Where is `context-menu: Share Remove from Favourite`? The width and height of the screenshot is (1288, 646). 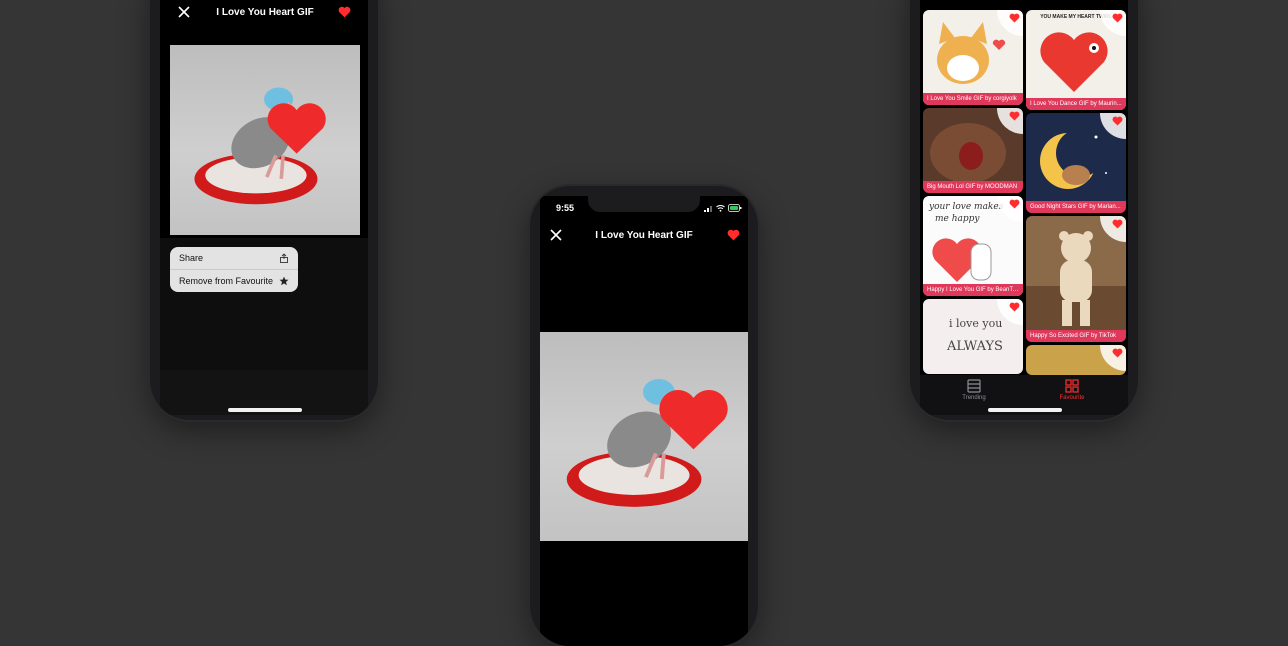
context-menu: Share Remove from Favourite is located at coordinates (234, 269).